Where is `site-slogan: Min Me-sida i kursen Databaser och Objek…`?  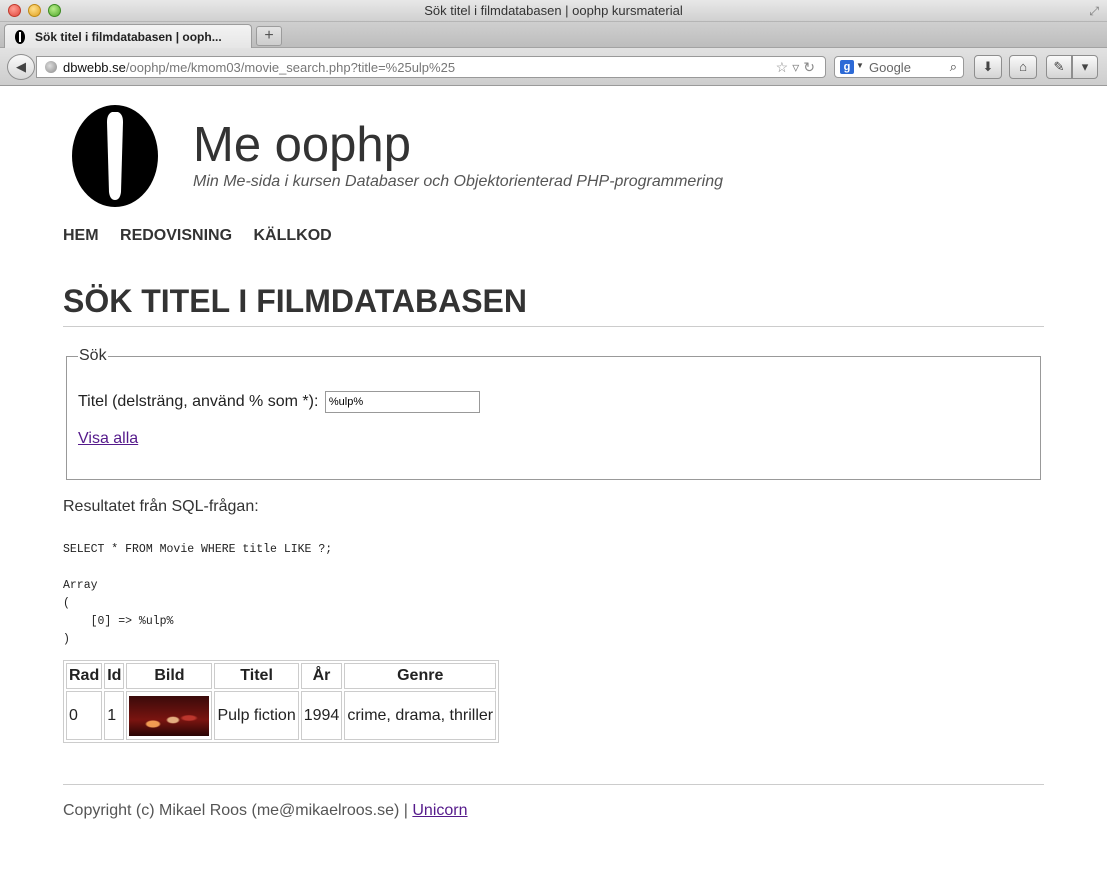 site-slogan: Min Me-sida i kursen Databaser och Objek… is located at coordinates (458, 181).